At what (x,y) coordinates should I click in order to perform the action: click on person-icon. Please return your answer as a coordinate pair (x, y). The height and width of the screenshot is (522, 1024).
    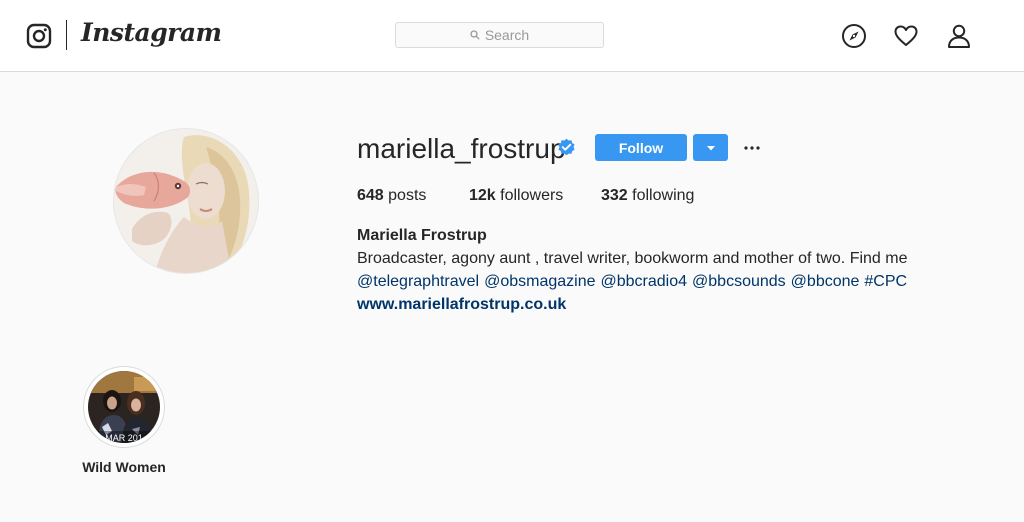
    Looking at the image, I should click on (959, 36).